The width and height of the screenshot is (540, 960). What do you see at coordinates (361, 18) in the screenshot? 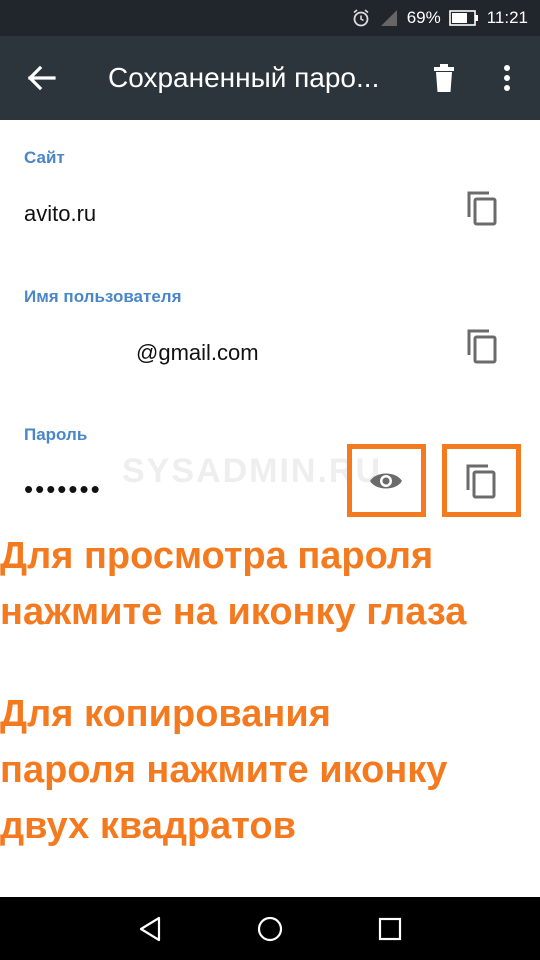
I see `alarm-icon` at bounding box center [361, 18].